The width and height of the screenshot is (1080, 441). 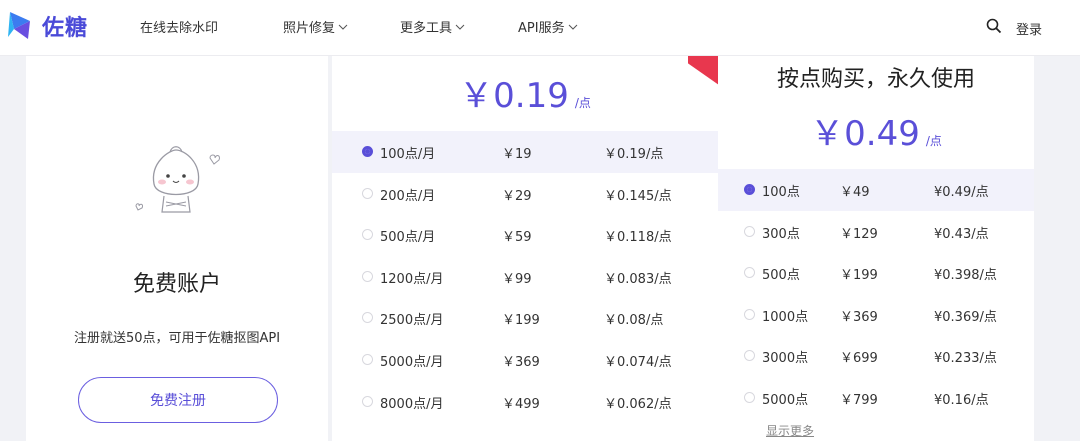 I want to click on points-price-unit: /点, so click(x=933, y=141).